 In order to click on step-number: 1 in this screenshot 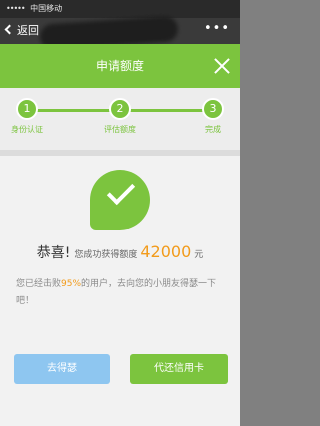, I will do `click(27, 109)`.